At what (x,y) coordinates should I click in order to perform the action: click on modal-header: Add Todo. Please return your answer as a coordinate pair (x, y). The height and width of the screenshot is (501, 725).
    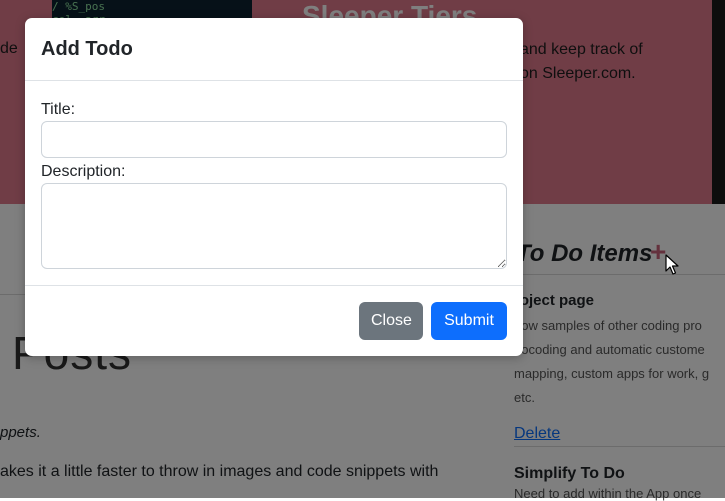
    Looking at the image, I should click on (274, 49).